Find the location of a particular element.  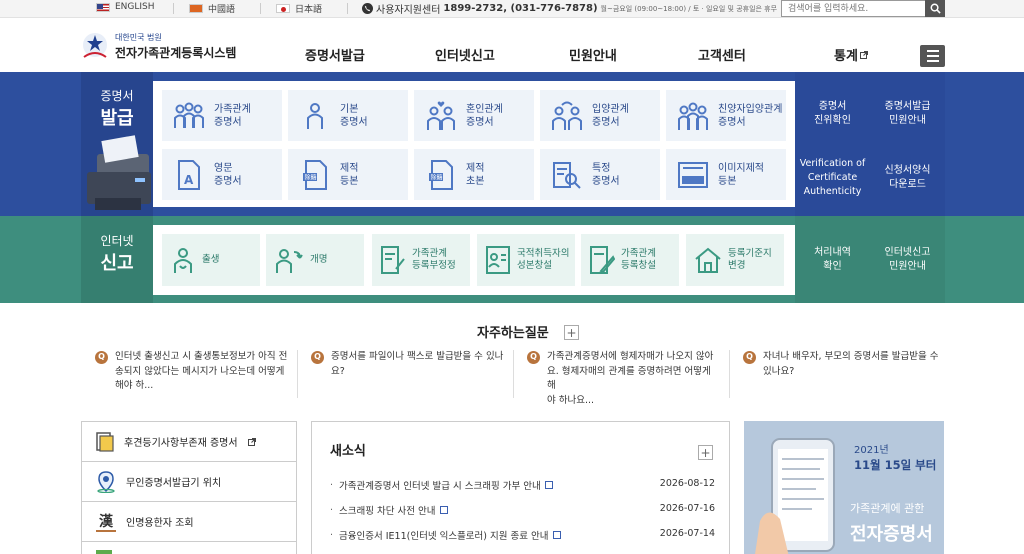

tile-register-creation: 가족관계 등록창설 is located at coordinates (630, 260).